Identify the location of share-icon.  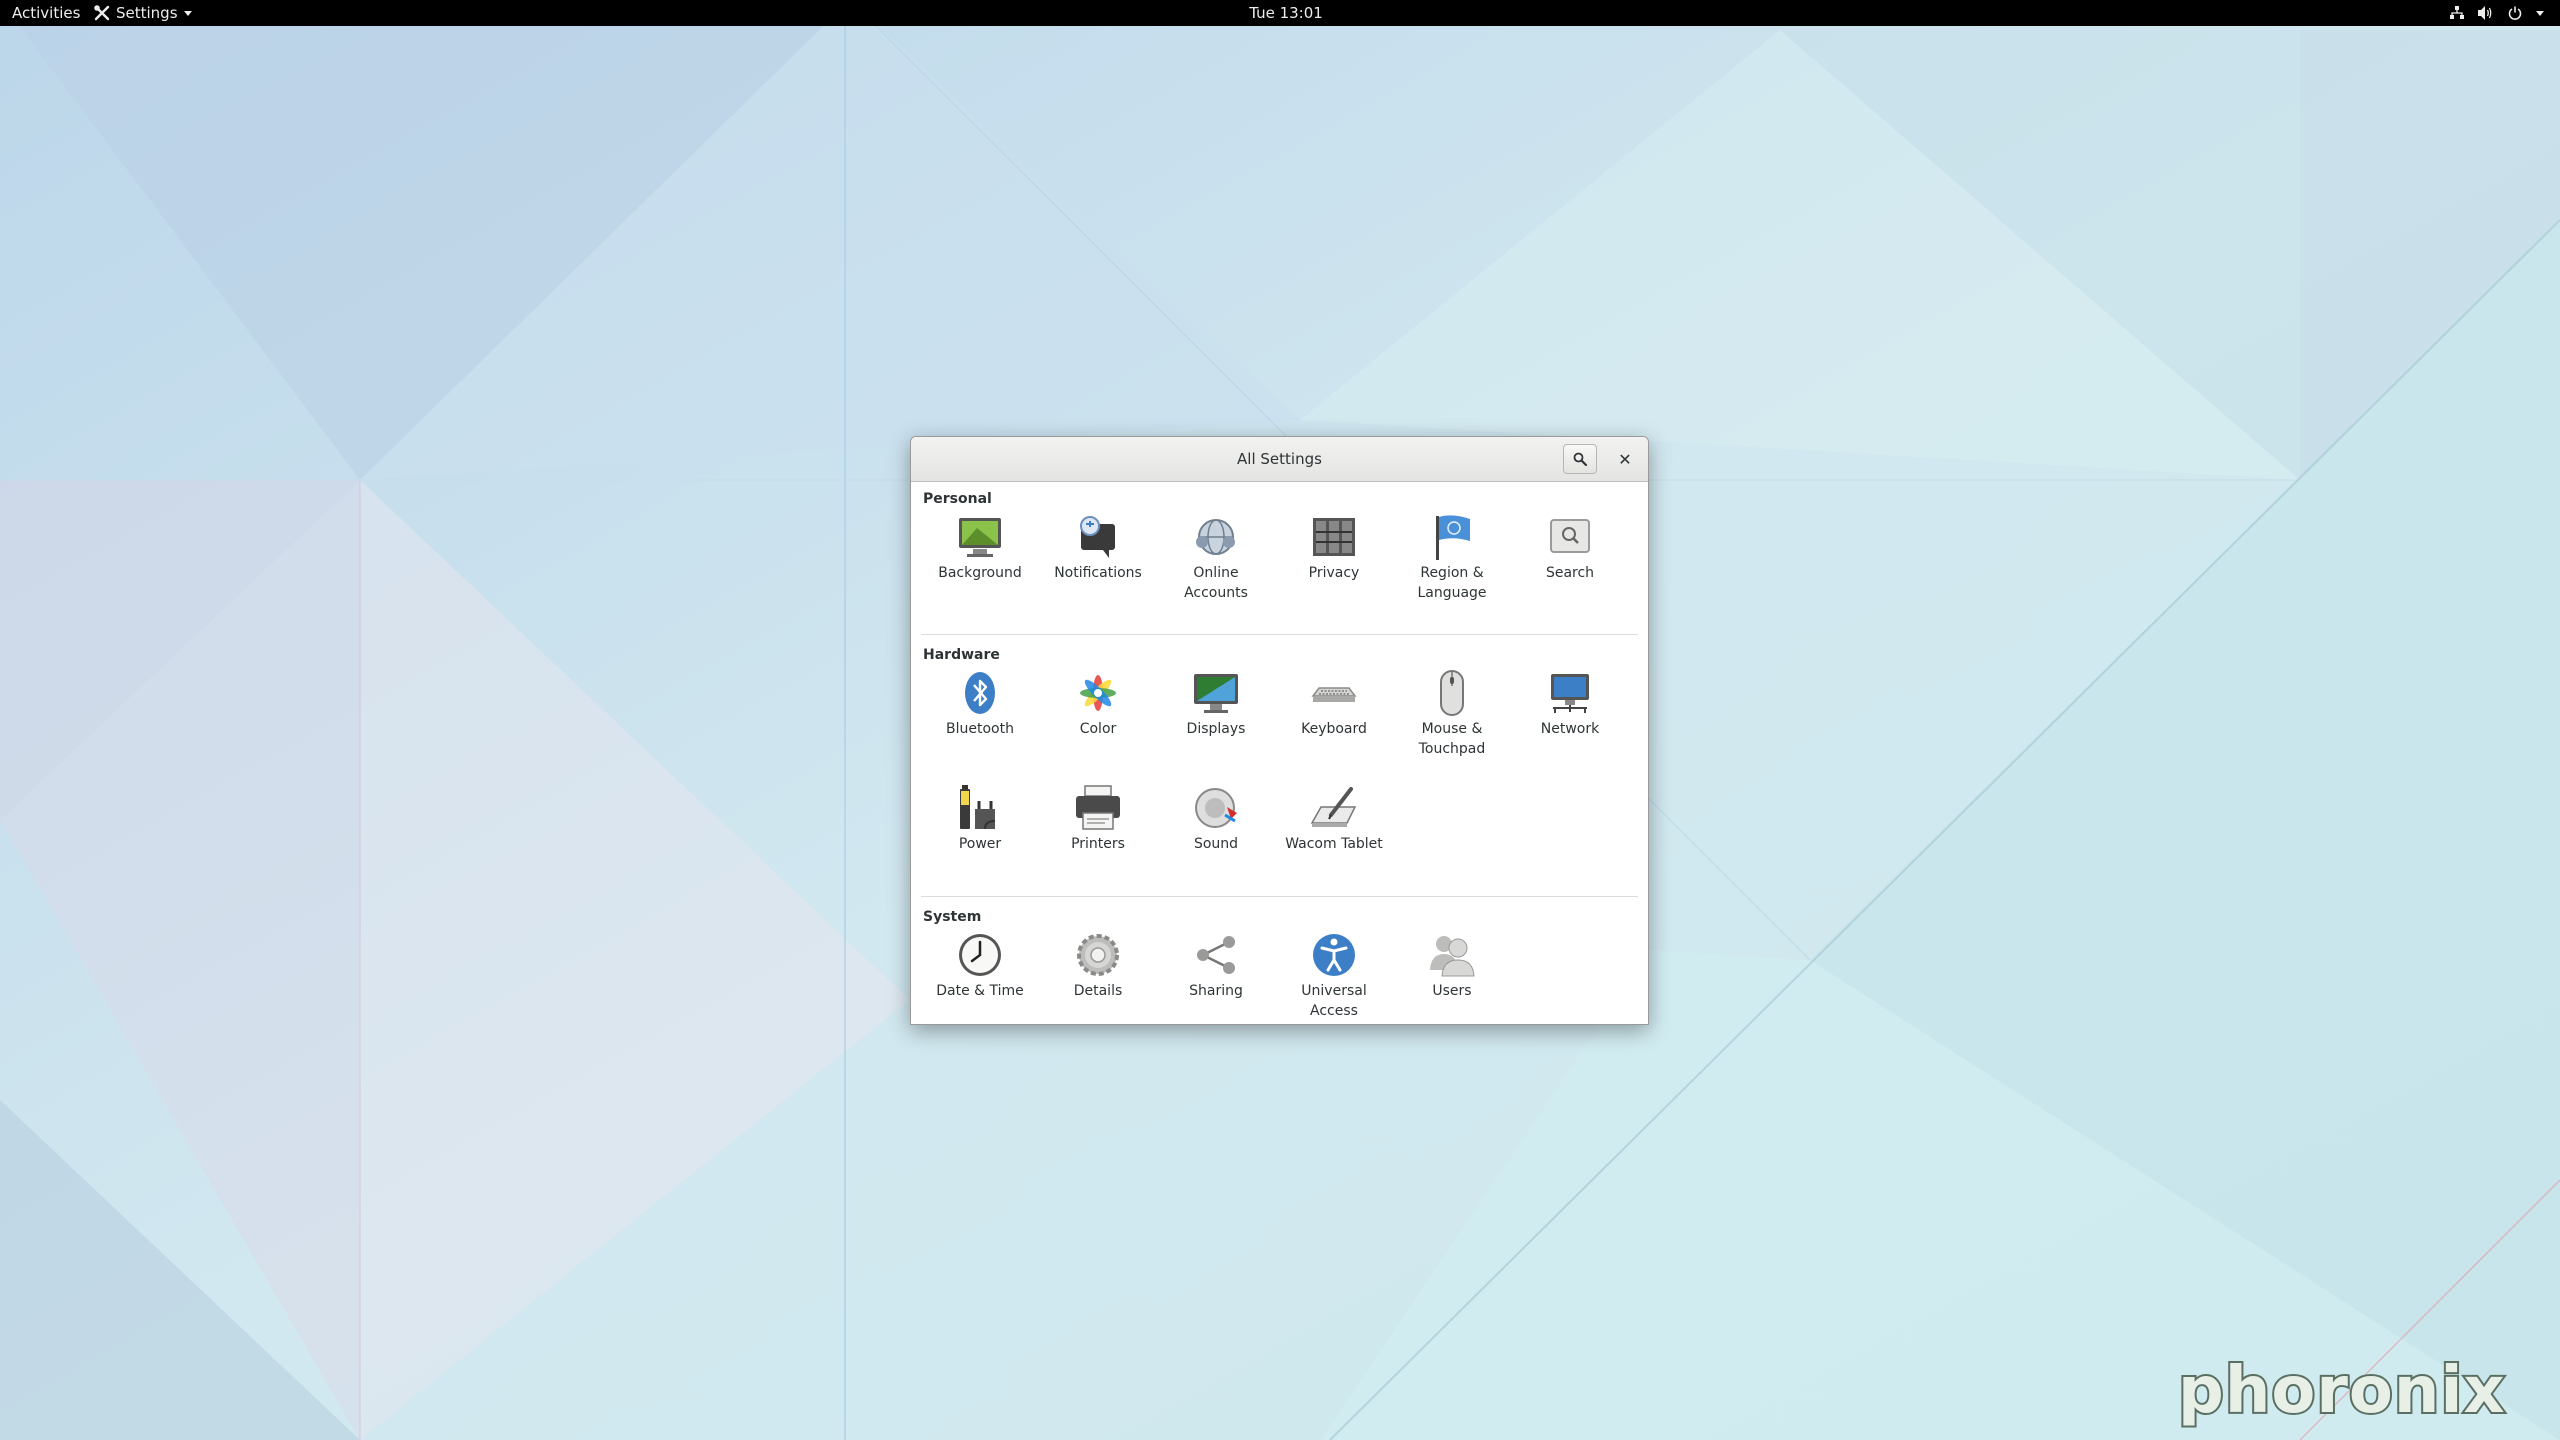
(1216, 955).